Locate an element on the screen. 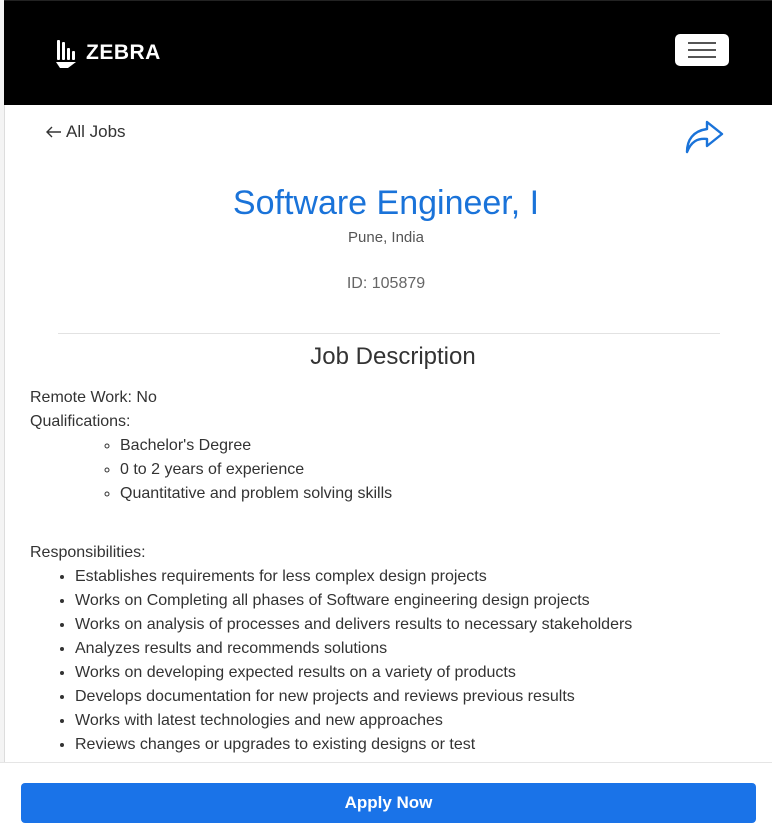 Image resolution: width=772 pixels, height=831 pixels. all-jobs-link: All Jobs is located at coordinates (86, 132).